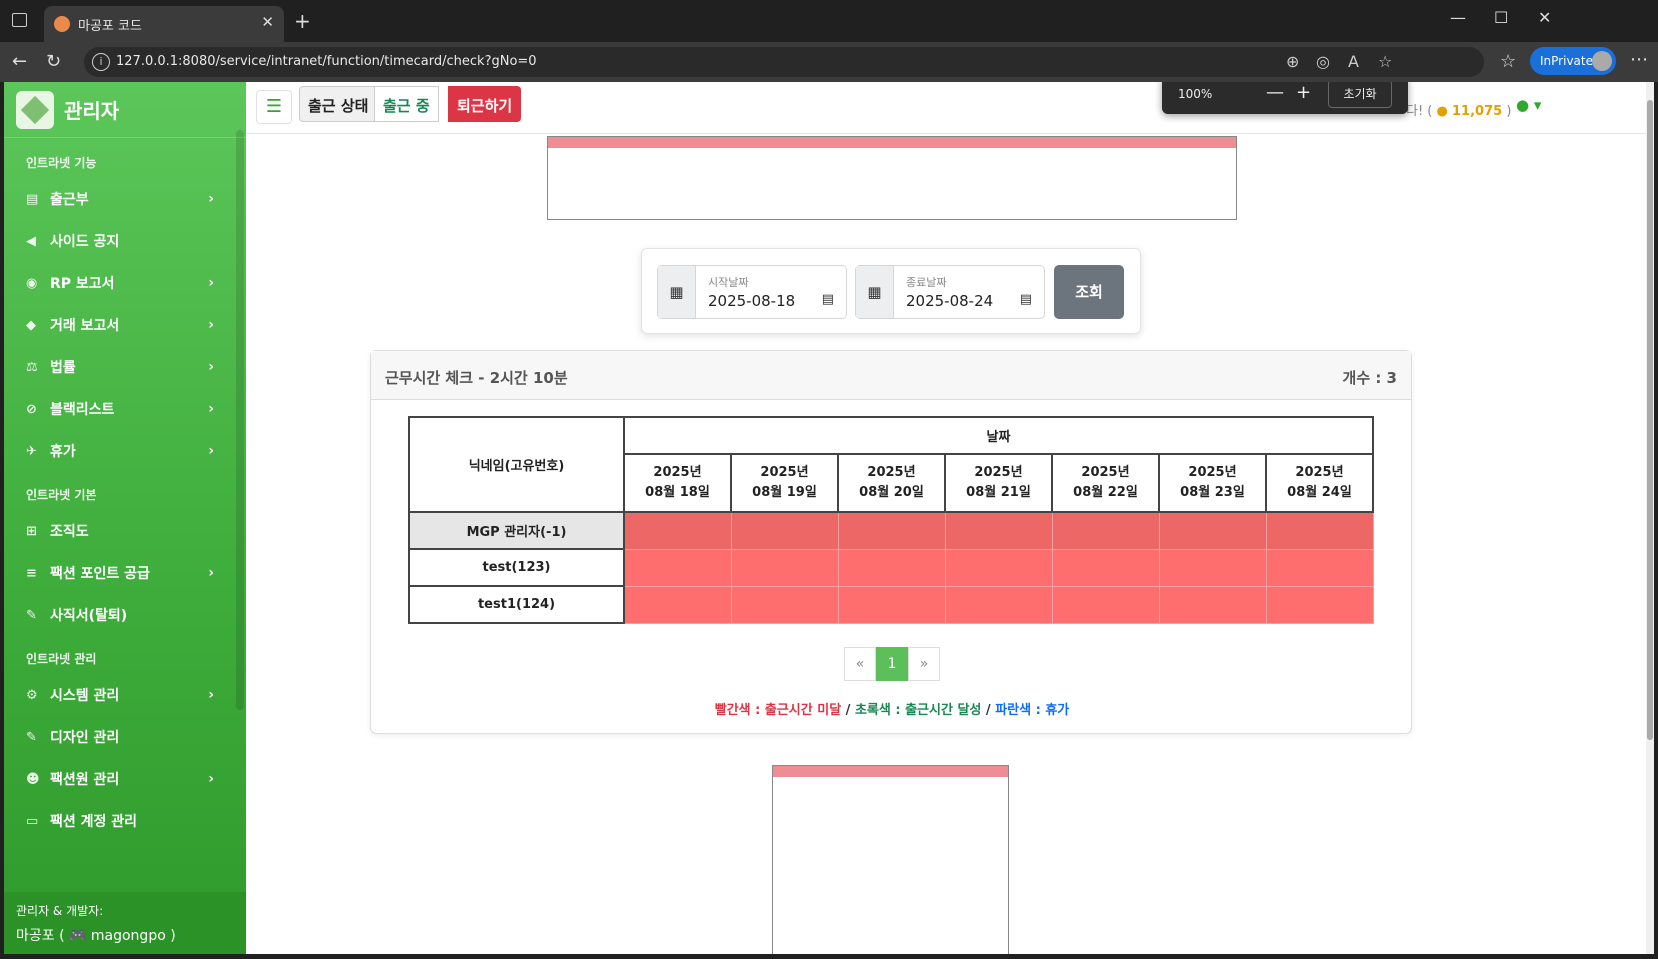  What do you see at coordinates (949, 301) in the screenshot?
I see `end-date-input: 2025-08-24` at bounding box center [949, 301].